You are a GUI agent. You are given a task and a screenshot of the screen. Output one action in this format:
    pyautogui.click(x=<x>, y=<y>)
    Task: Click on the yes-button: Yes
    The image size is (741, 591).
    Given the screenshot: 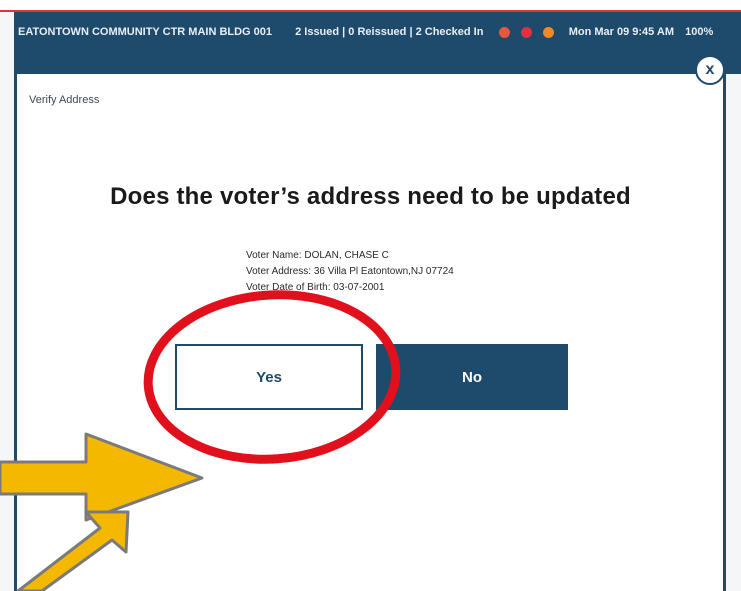 What is the action you would take?
    pyautogui.click(x=269, y=377)
    